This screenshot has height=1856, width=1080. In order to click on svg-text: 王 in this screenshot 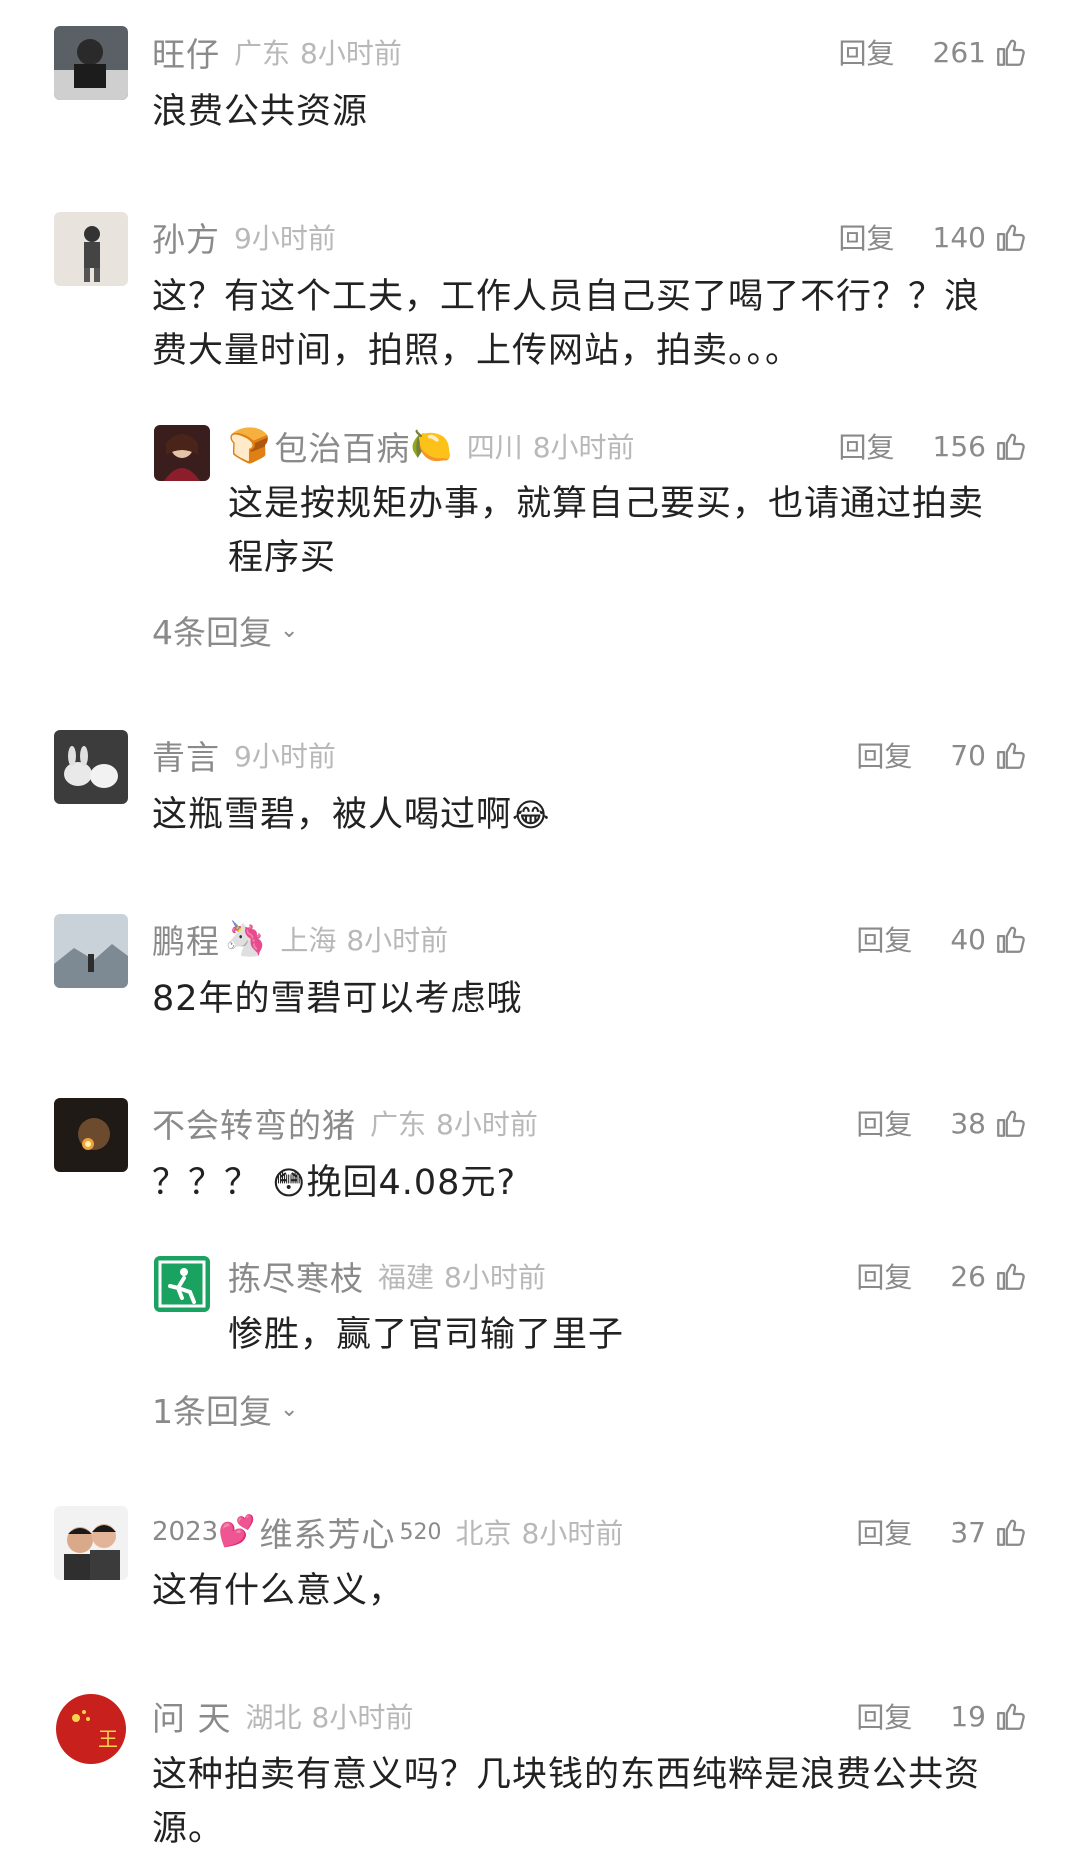, I will do `click(108, 1739)`.